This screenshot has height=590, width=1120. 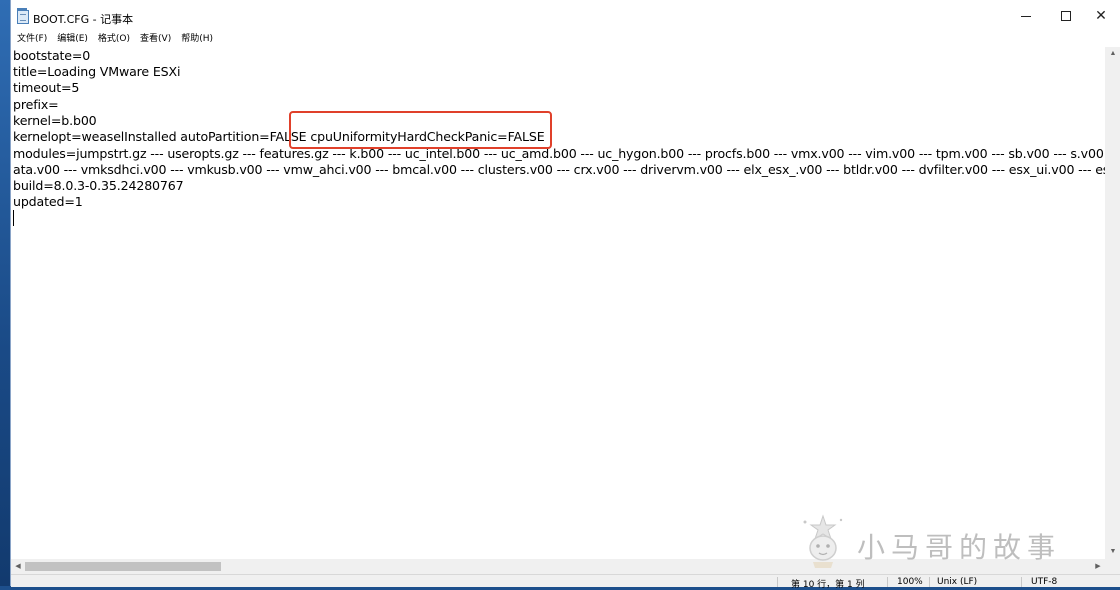 What do you see at coordinates (51, 56) in the screenshot?
I see `text-line: bootstate=0` at bounding box center [51, 56].